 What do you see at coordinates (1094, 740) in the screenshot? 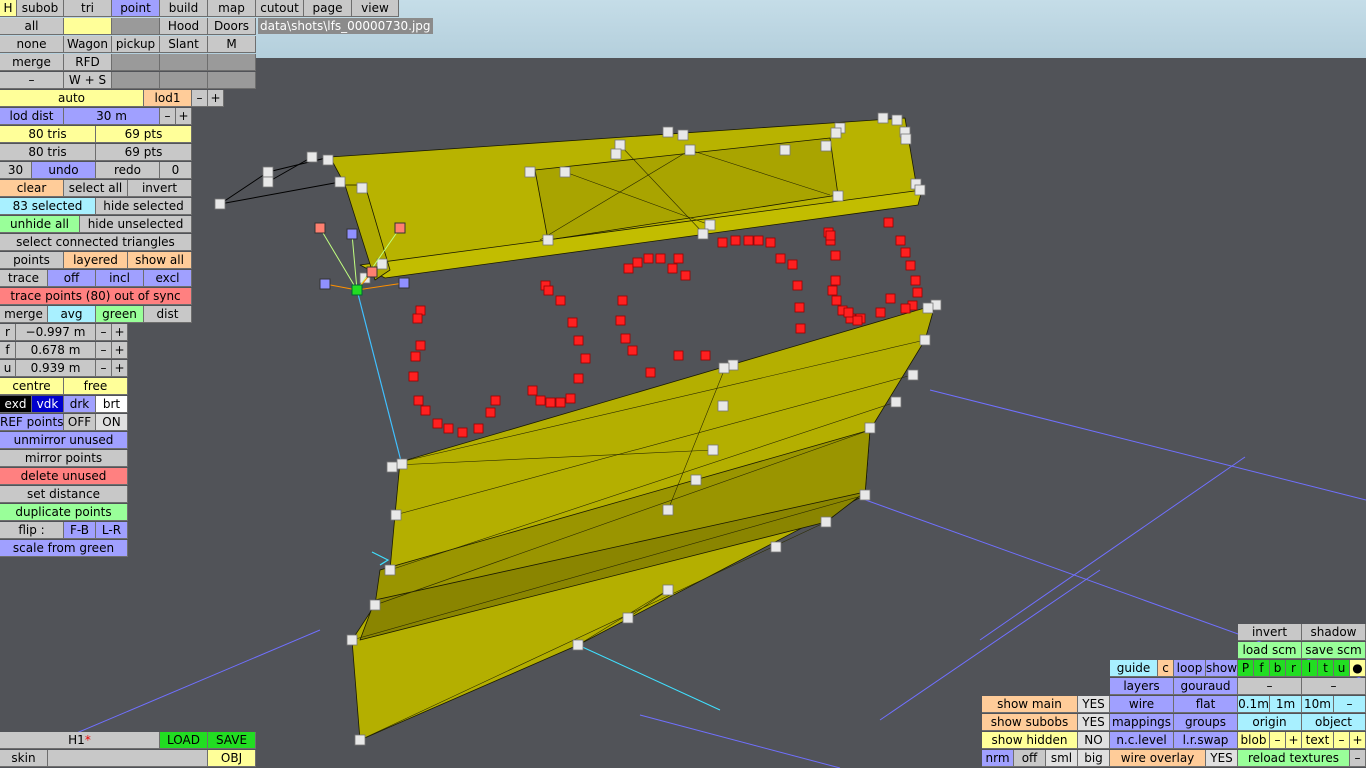
I see `show-hidden-no: NO` at bounding box center [1094, 740].